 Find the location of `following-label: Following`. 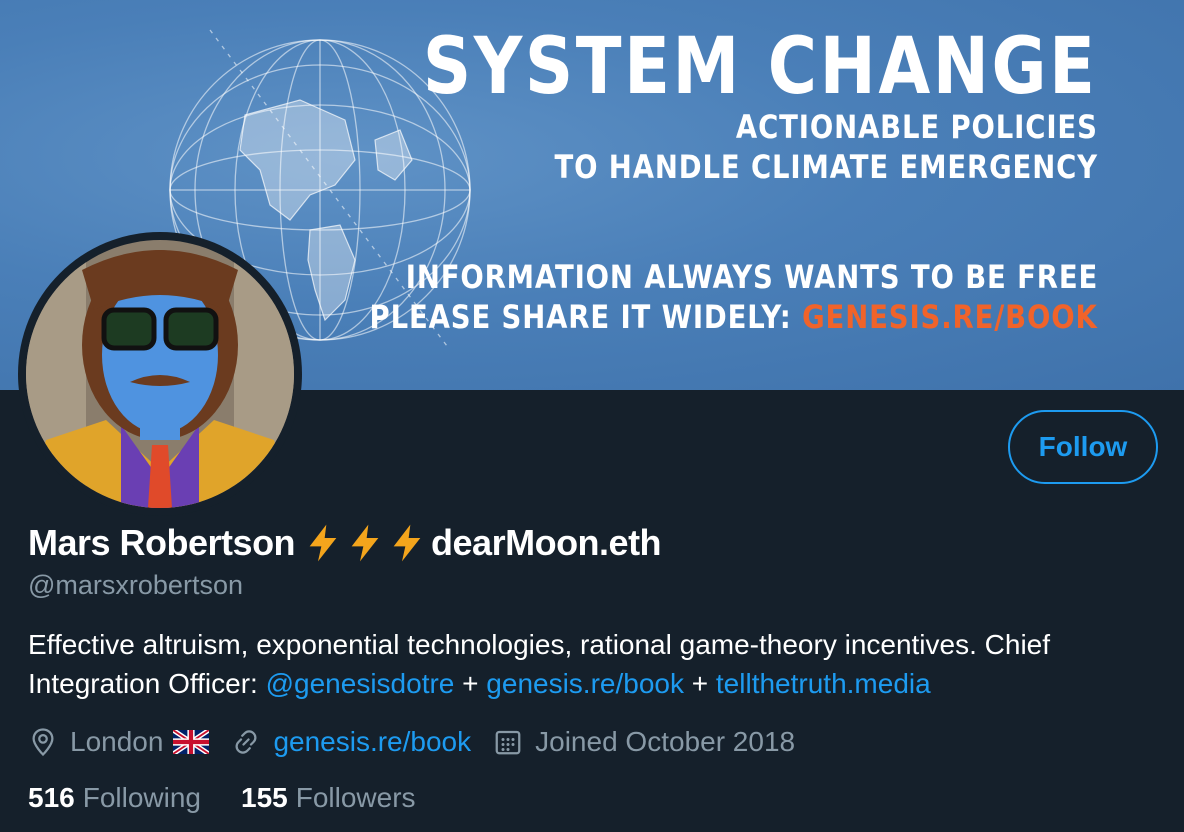

following-label: Following is located at coordinates (141, 797).